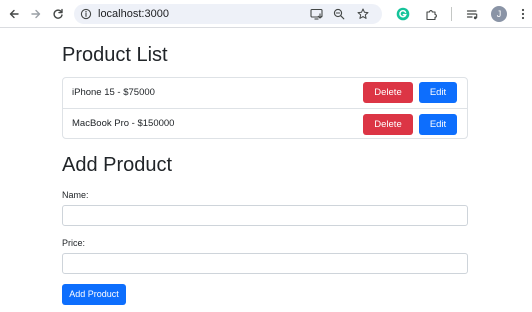  What do you see at coordinates (86, 14) in the screenshot?
I see `site-info-icon` at bounding box center [86, 14].